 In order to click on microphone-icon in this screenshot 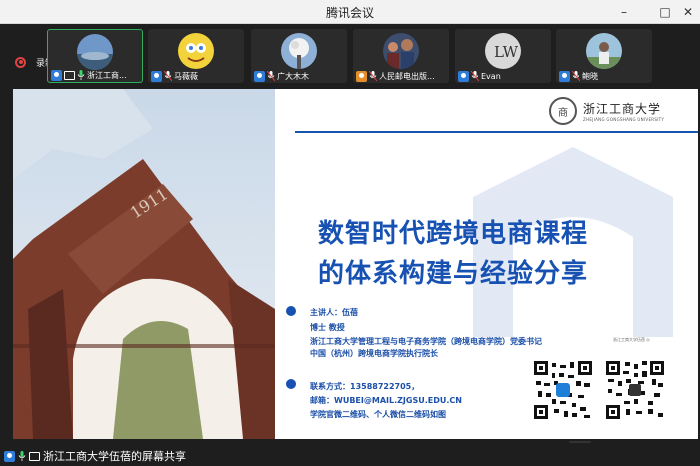, I will do `click(291, 311)`.